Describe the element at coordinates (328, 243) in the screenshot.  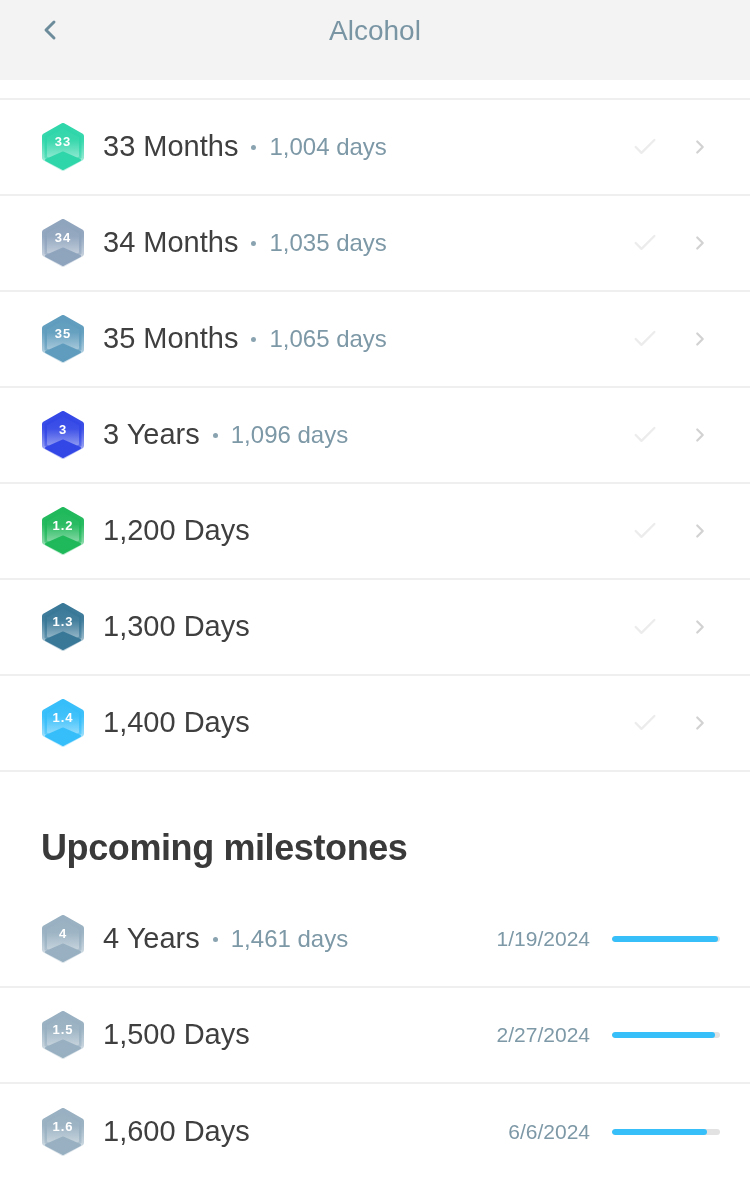
I see `days-count: 1,035 days` at that location.